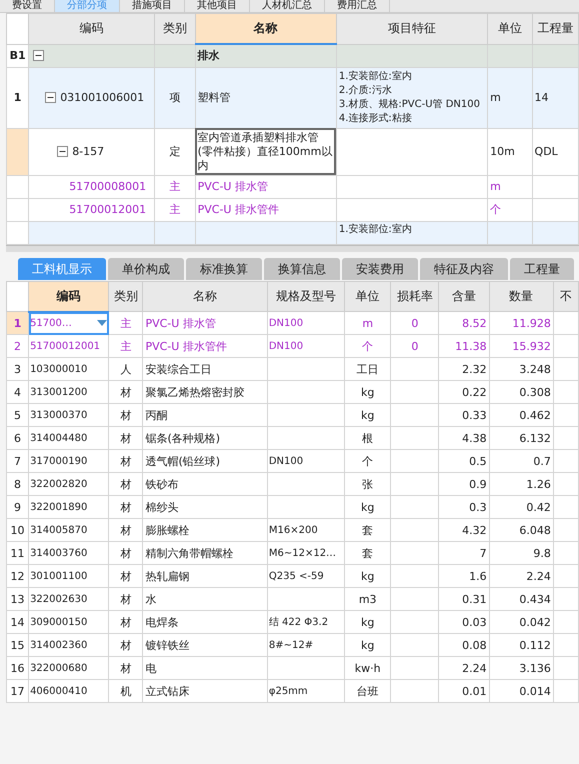  Describe the element at coordinates (357, 6) in the screenshot. I see `module-tab: 费用汇总` at that location.